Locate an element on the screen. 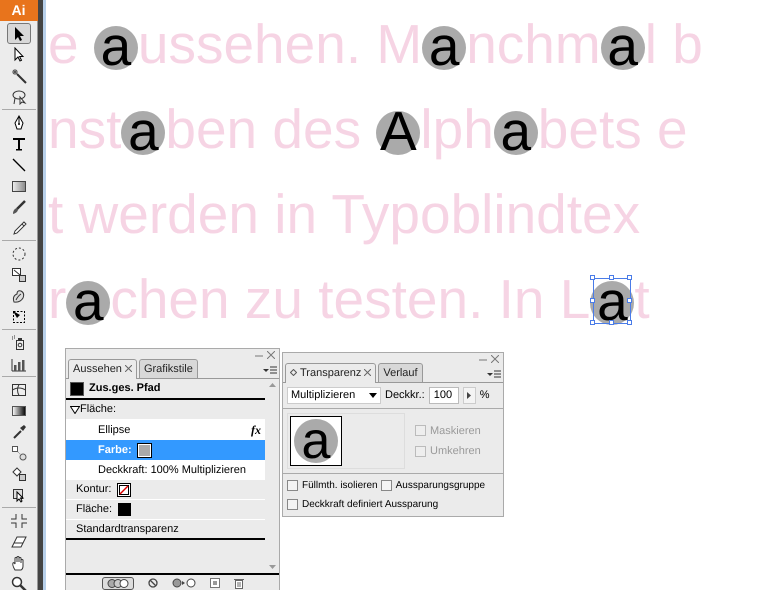 The width and height of the screenshot is (776, 590). row-label: Ellipse is located at coordinates (114, 430).